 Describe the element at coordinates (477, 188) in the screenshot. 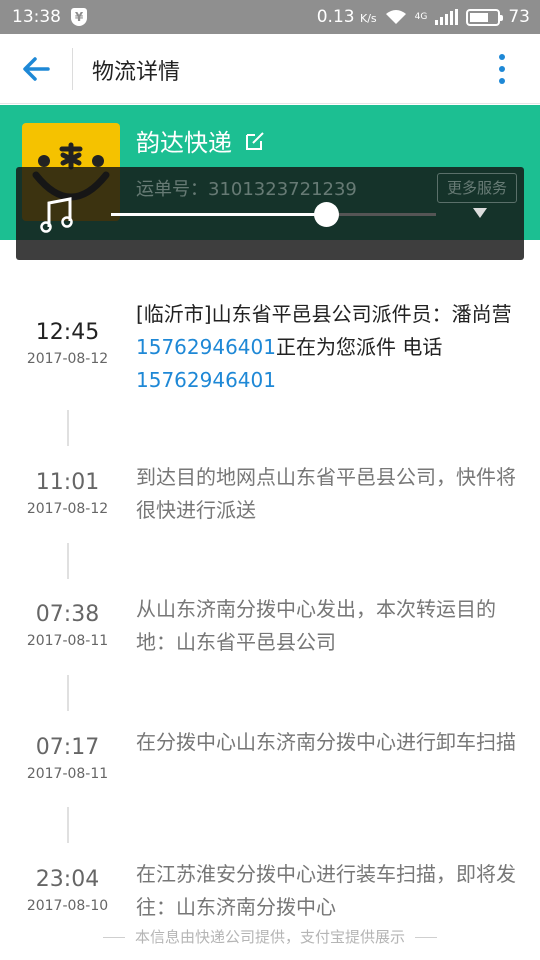

I see `more-services-button: 更多服务` at that location.